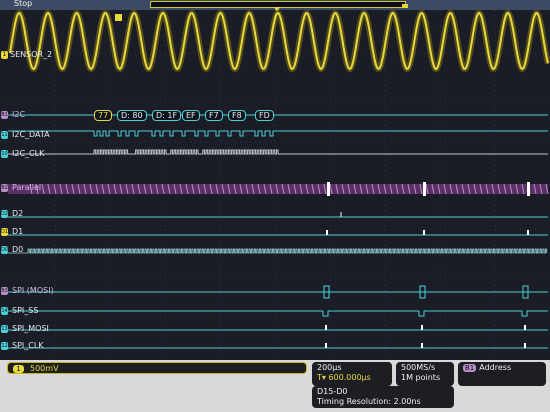 The image size is (550, 412). I want to click on ch1-scale-readout: 1 500mV, so click(157, 368).